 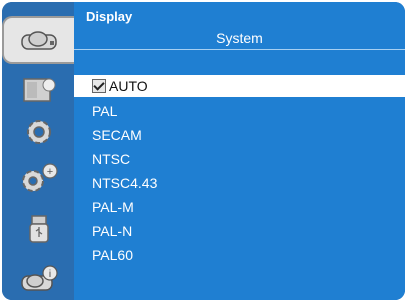 I want to click on svg-text: i, so click(x=50, y=274).